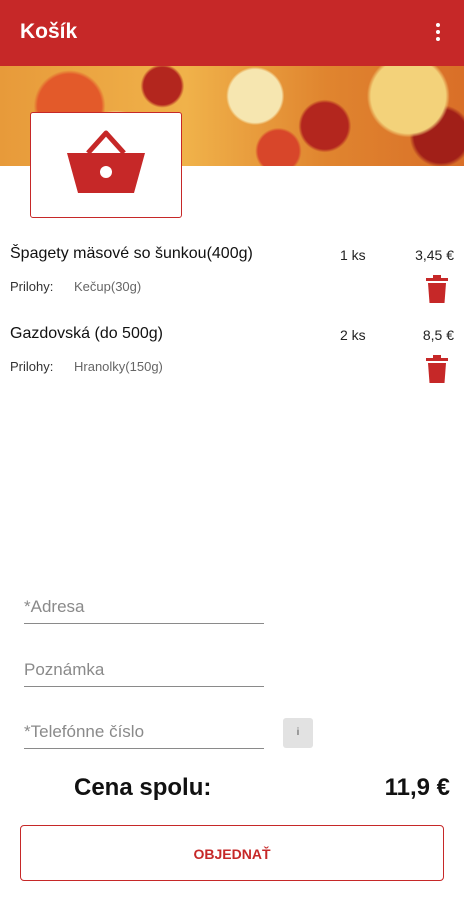  Describe the element at coordinates (86, 333) in the screenshot. I see `item-name: Gazdovská (do 500g)` at that location.